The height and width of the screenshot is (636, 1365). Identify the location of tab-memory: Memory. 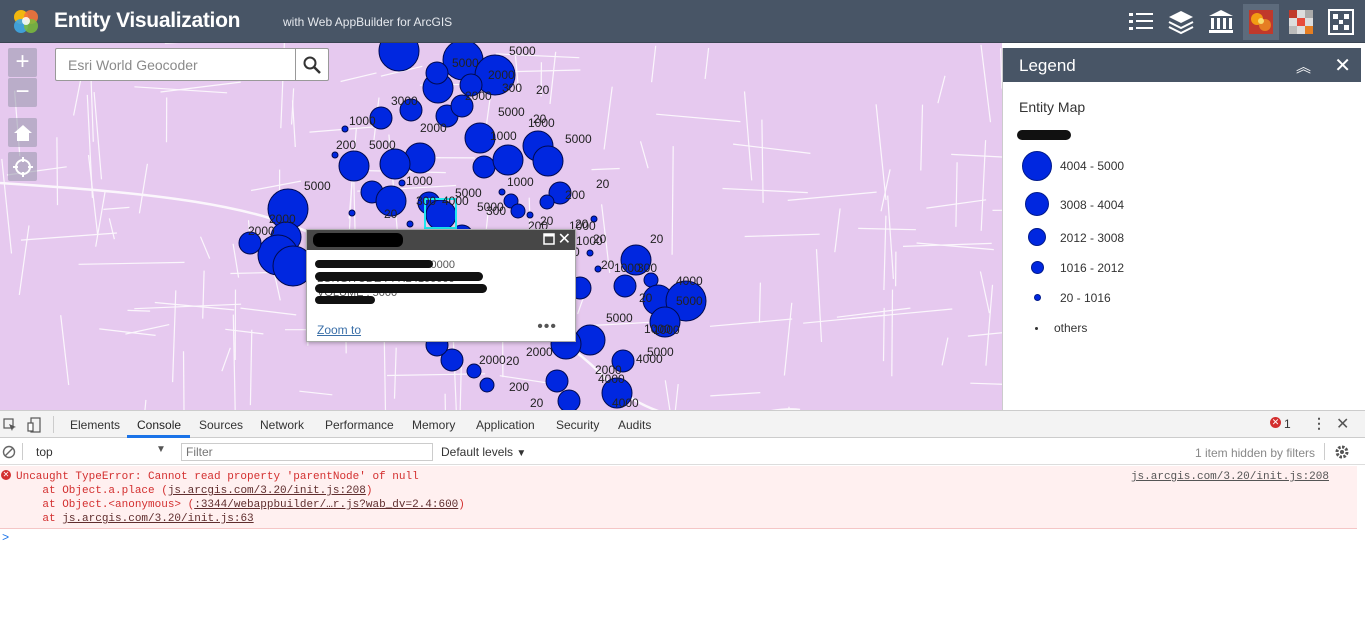
(433, 425).